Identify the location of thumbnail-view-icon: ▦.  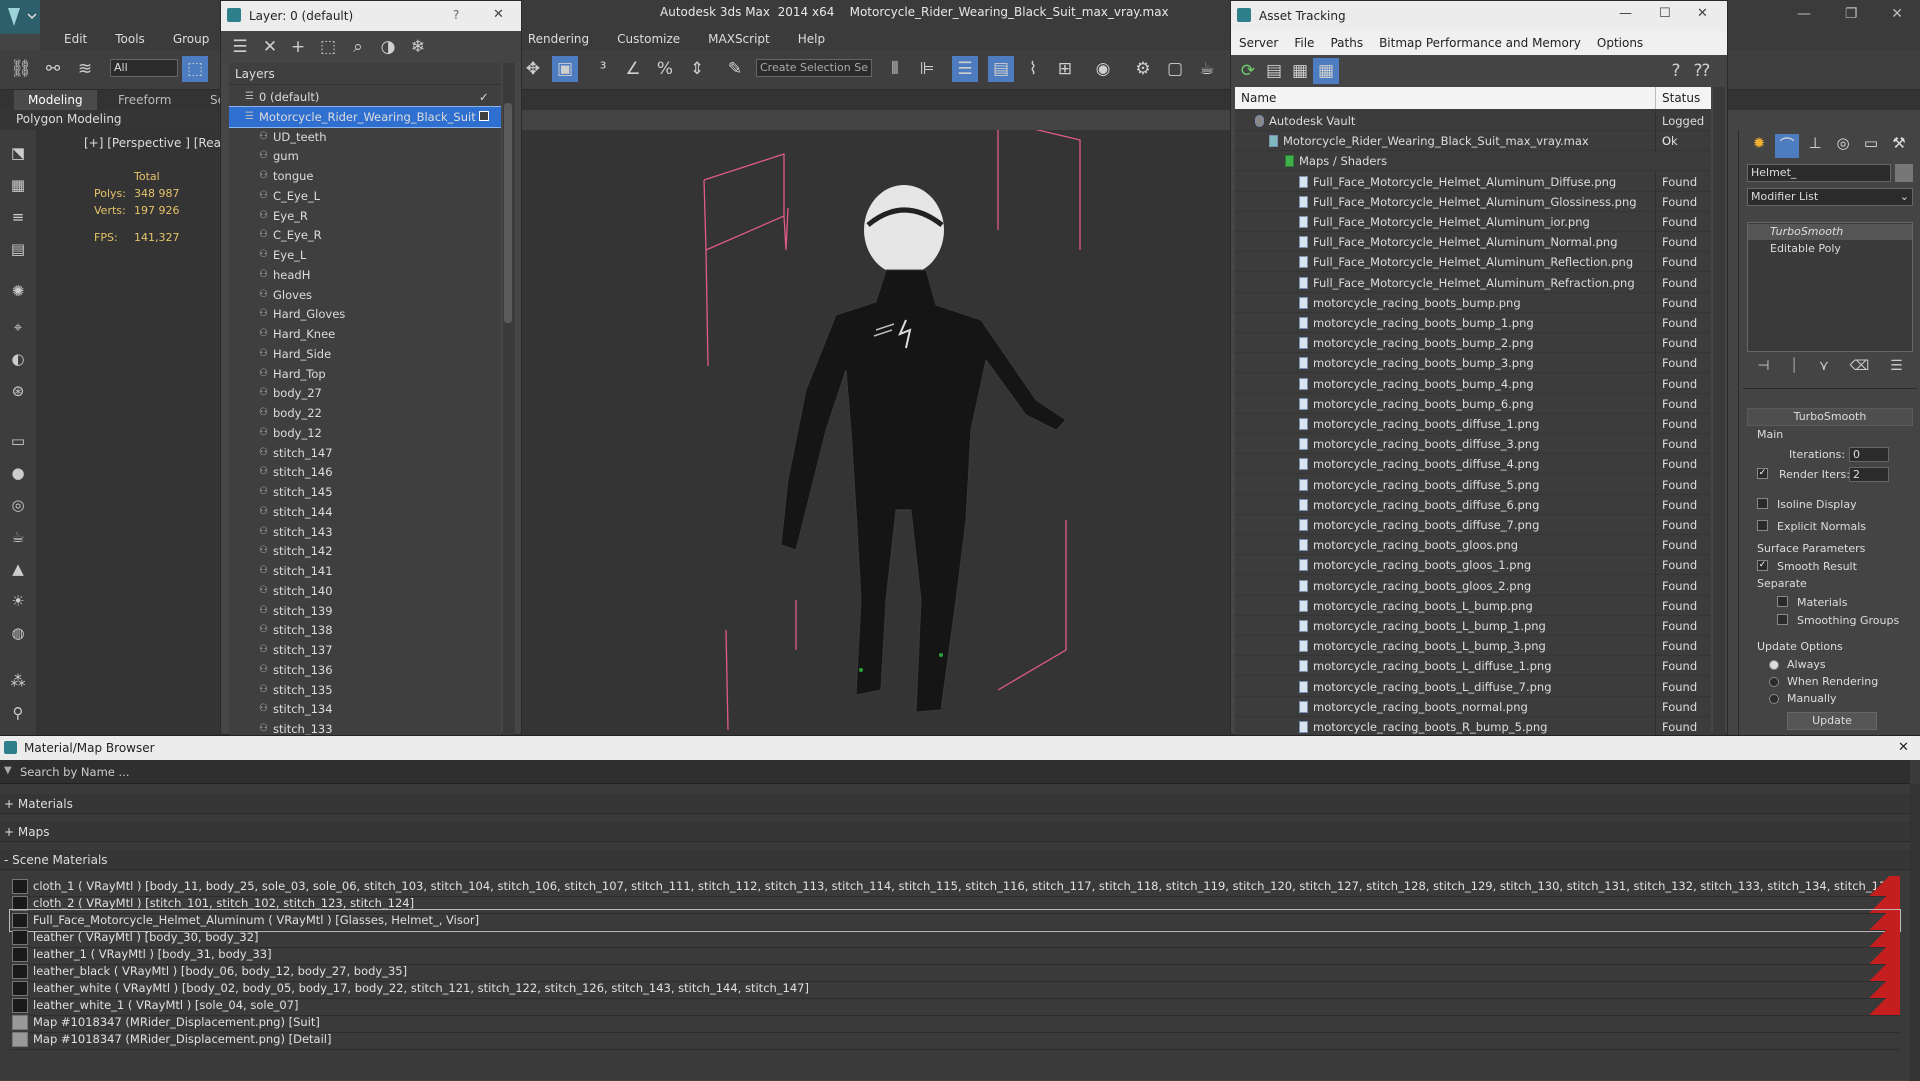
(1300, 71).